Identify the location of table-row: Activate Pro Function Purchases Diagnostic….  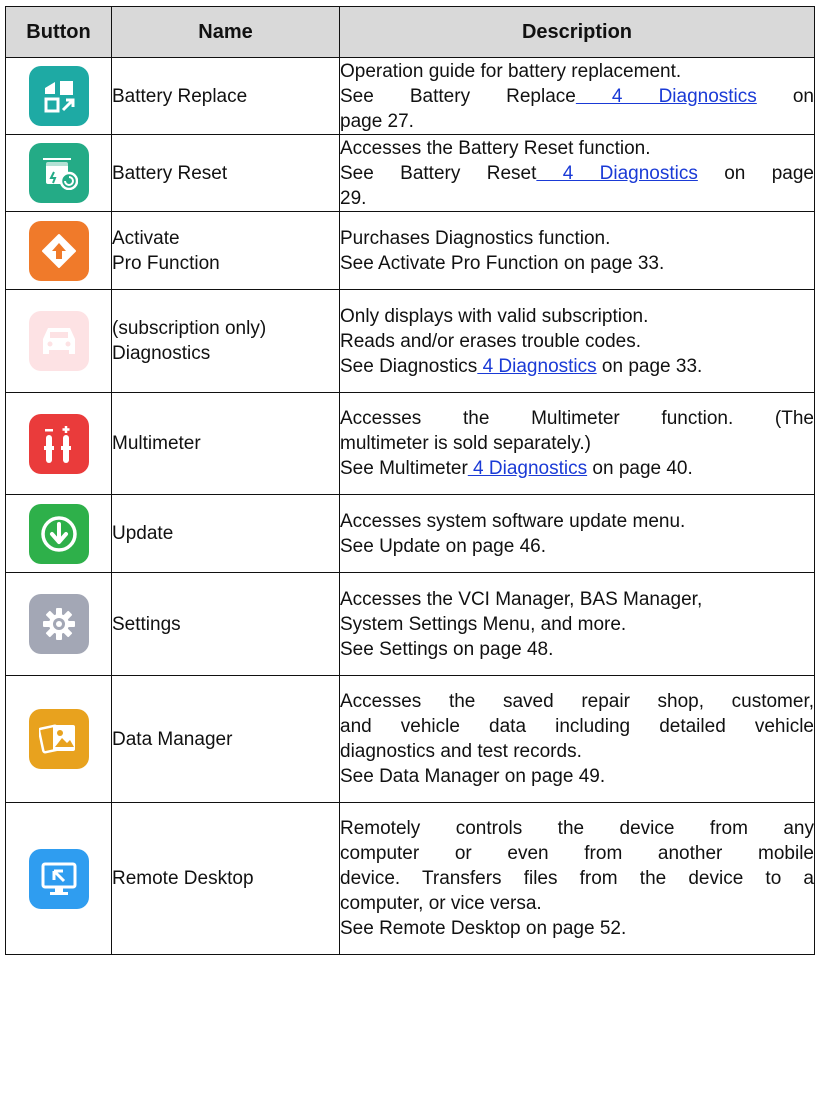
(410, 250).